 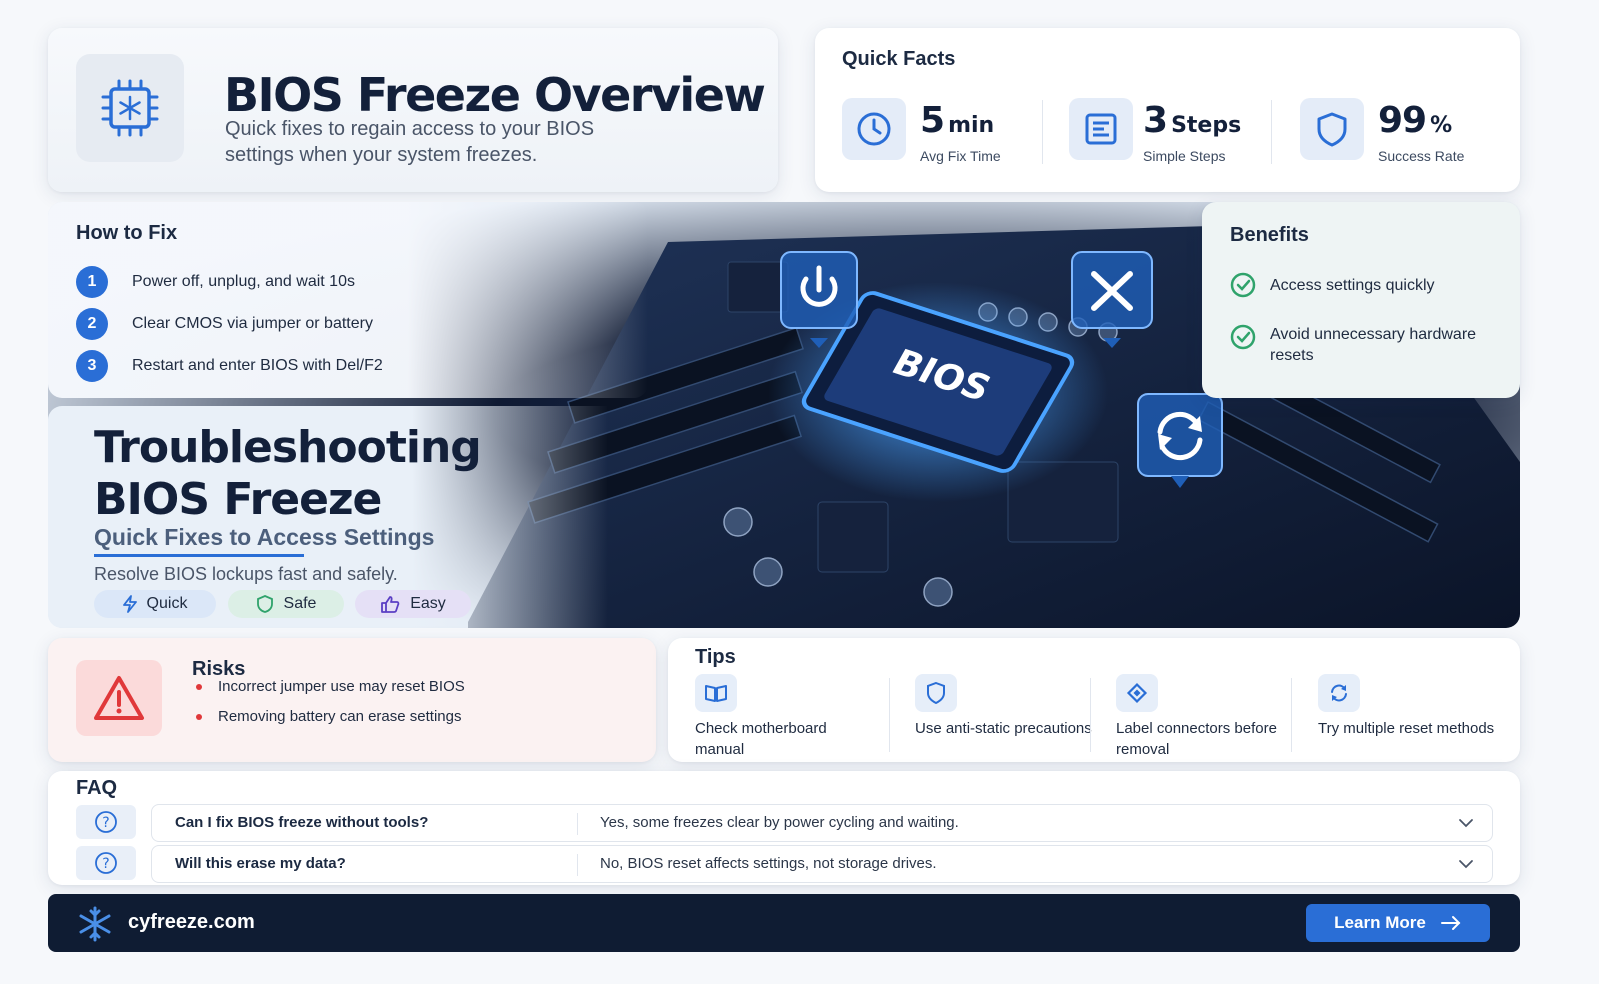 What do you see at coordinates (243, 281) in the screenshot?
I see `step-text: Power off, unplug, and wait 10s` at bounding box center [243, 281].